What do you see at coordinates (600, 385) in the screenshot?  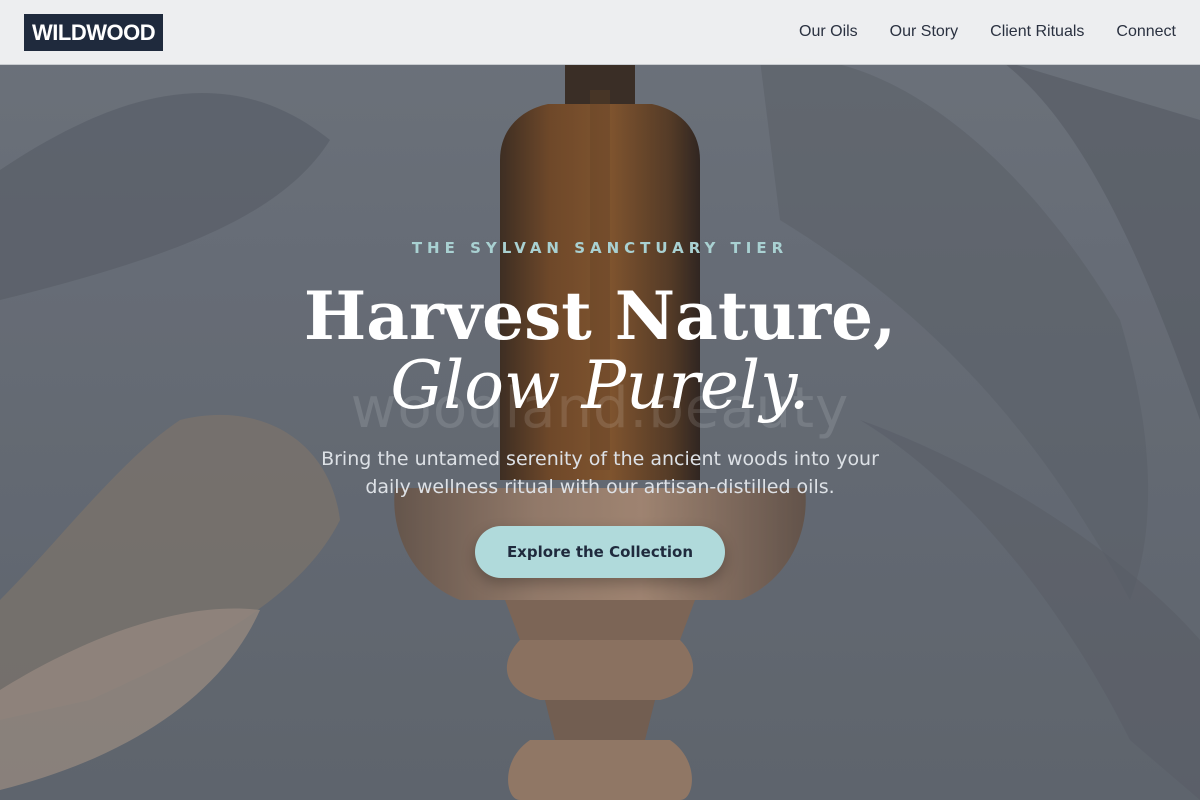 I see `hero-headline-line2: Glow Purely.` at bounding box center [600, 385].